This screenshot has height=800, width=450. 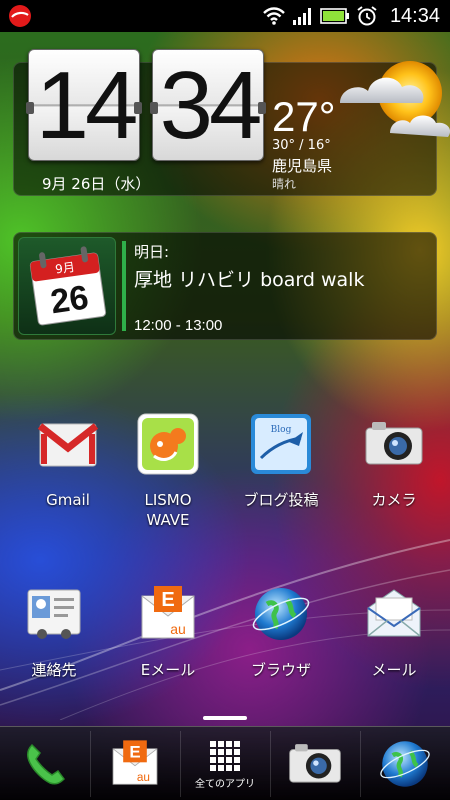 What do you see at coordinates (414, 15) in the screenshot?
I see `status-time: 14:34` at bounding box center [414, 15].